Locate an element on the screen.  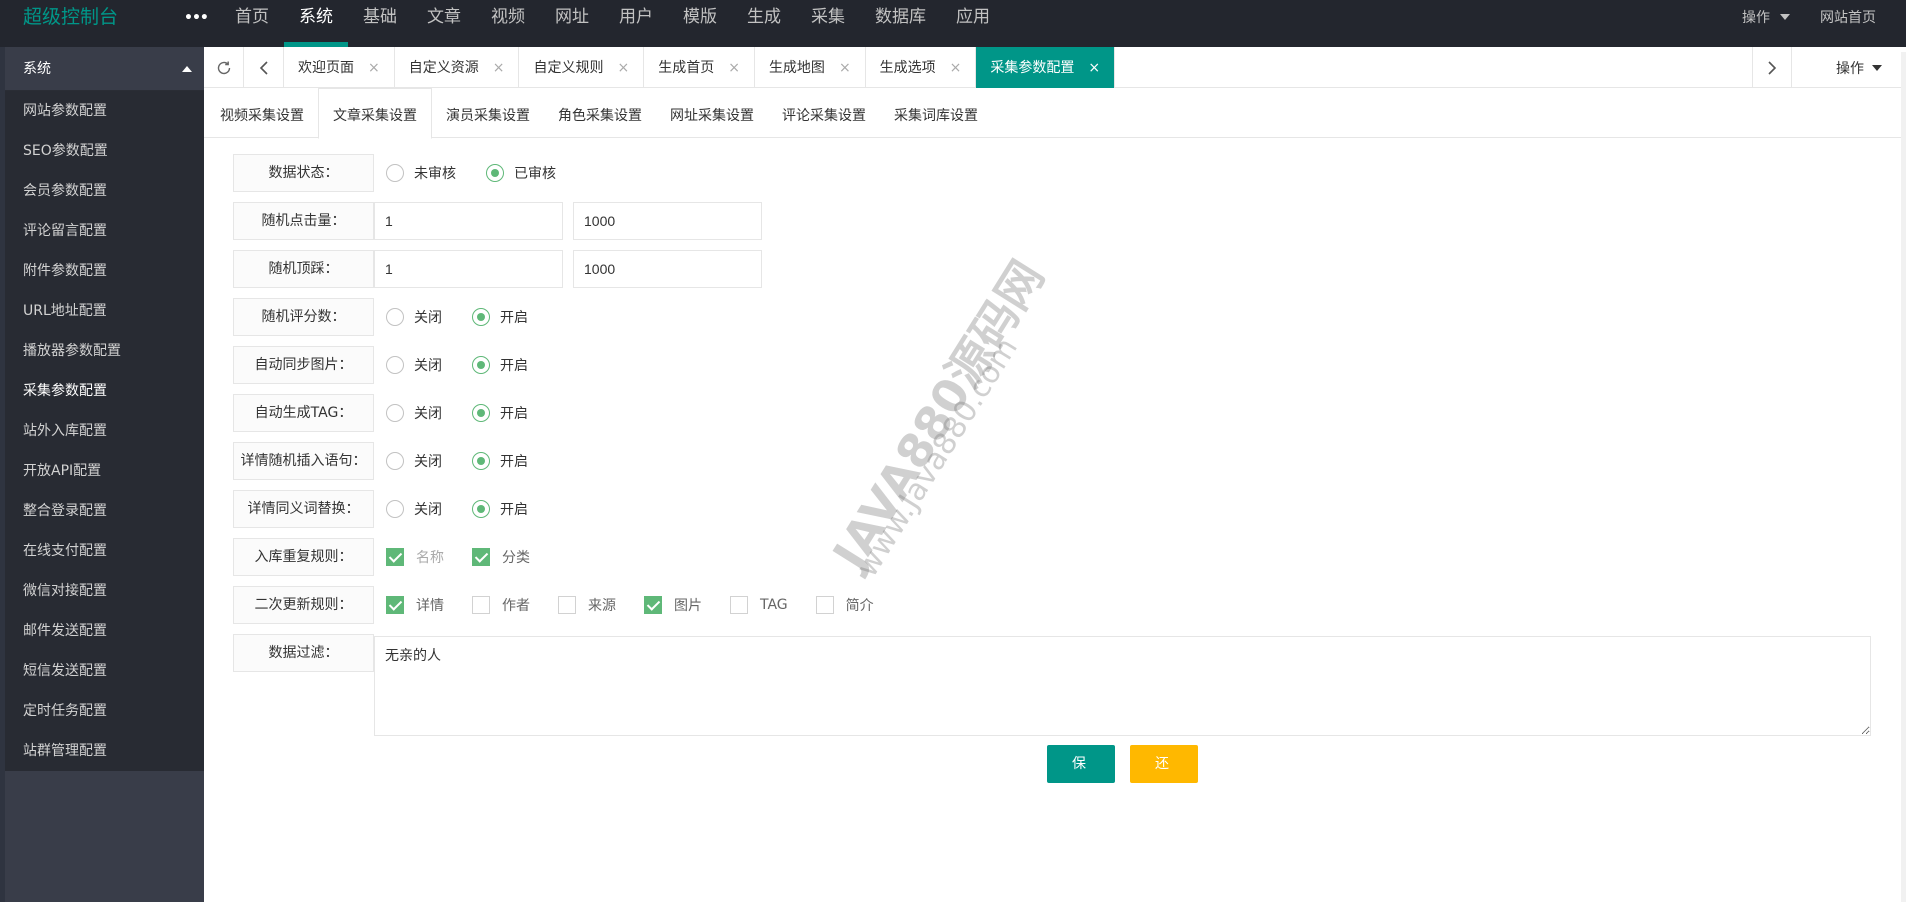
subtab-comment: 评论采集设置 is located at coordinates (824, 113).